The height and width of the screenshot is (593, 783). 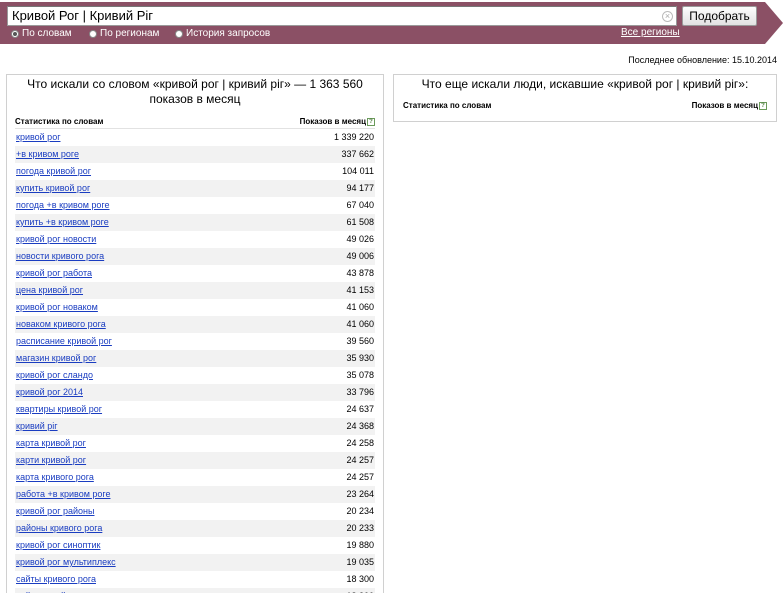 I want to click on shows-count: 20 234, so click(x=360, y=511).